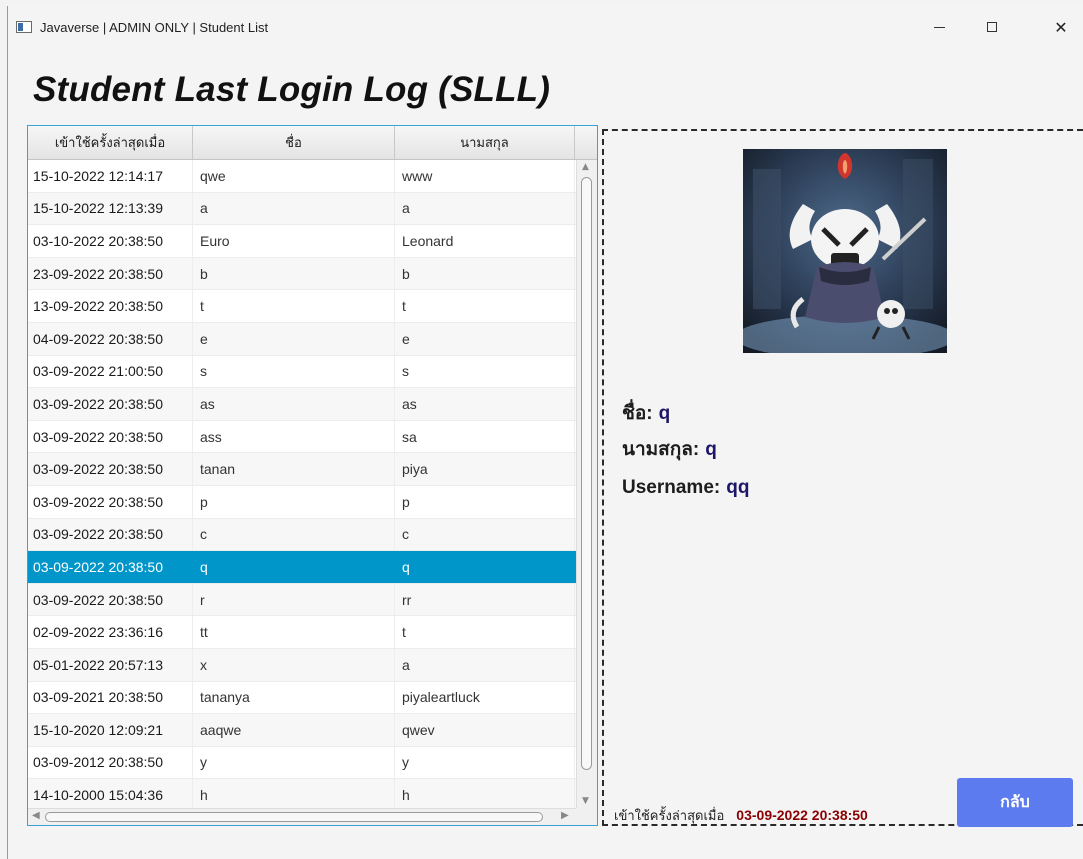 Image resolution: width=1083 pixels, height=859 pixels. I want to click on username-value: qq, so click(738, 487).